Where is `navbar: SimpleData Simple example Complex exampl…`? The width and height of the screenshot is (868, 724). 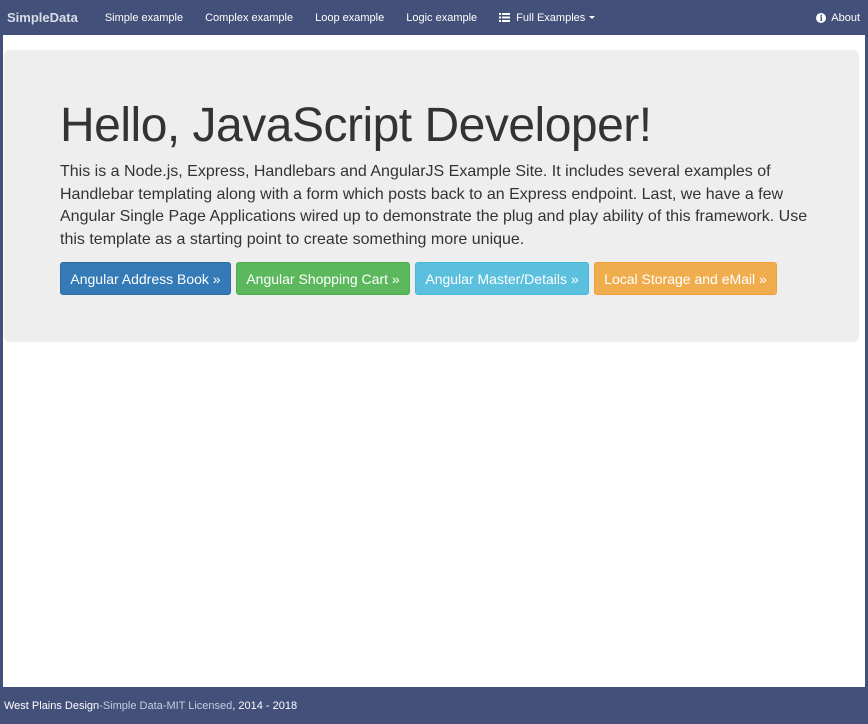 navbar: SimpleData Simple example Complex exampl… is located at coordinates (434, 17).